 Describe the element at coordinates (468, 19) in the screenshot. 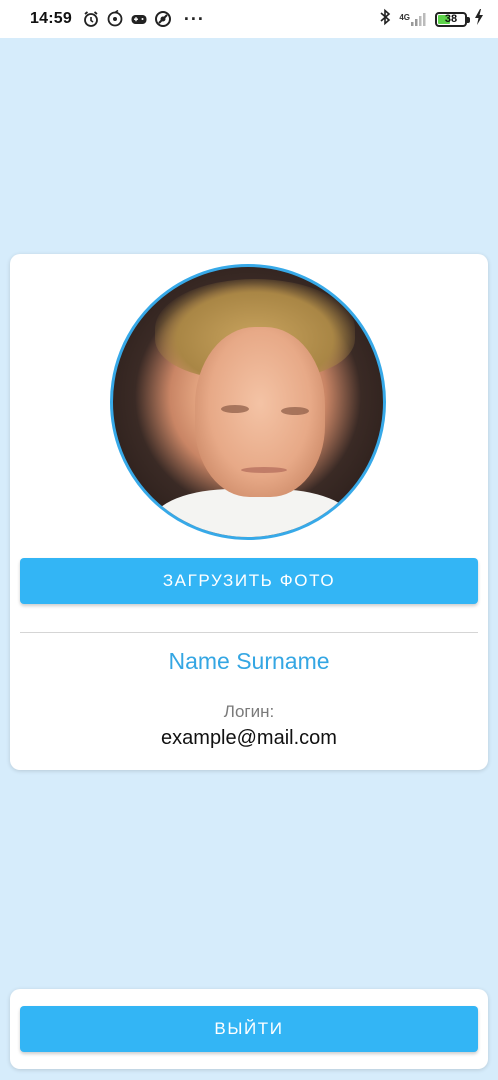

I see `battery-cap` at that location.